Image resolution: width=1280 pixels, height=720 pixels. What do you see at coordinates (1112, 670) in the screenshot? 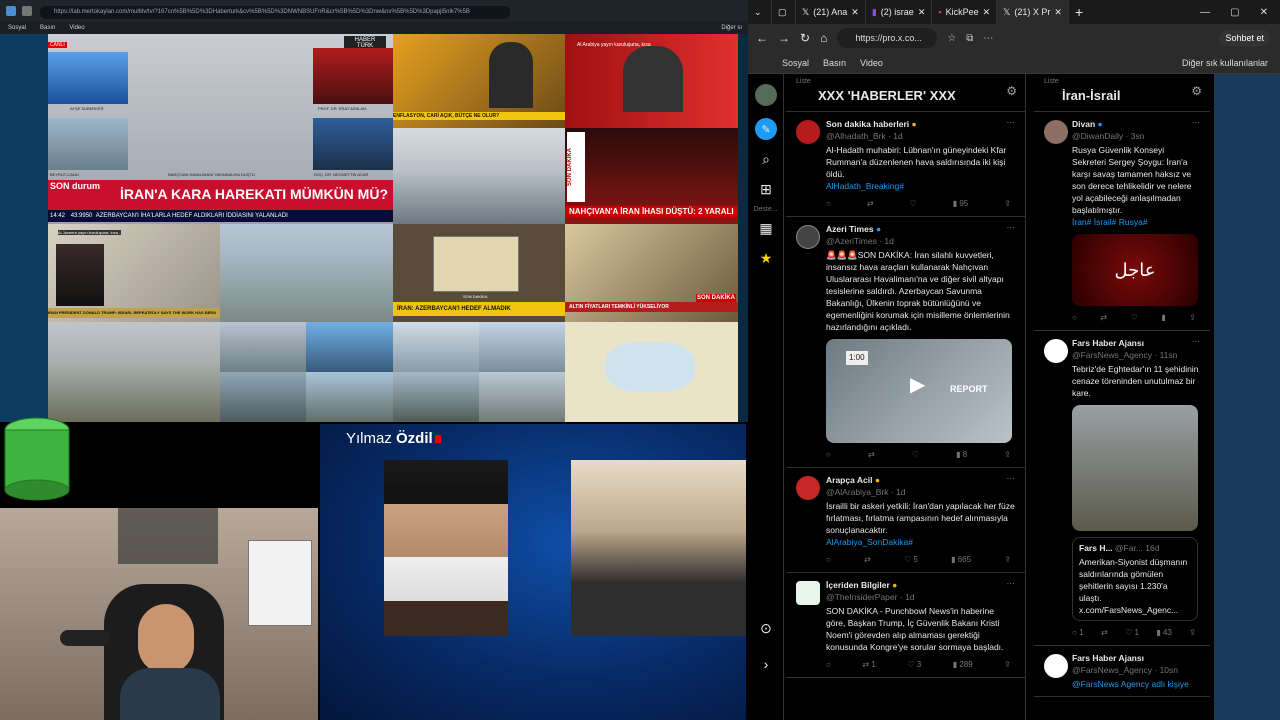
I see `tweet-handle: @FarsNews_Agency` at bounding box center [1112, 670].